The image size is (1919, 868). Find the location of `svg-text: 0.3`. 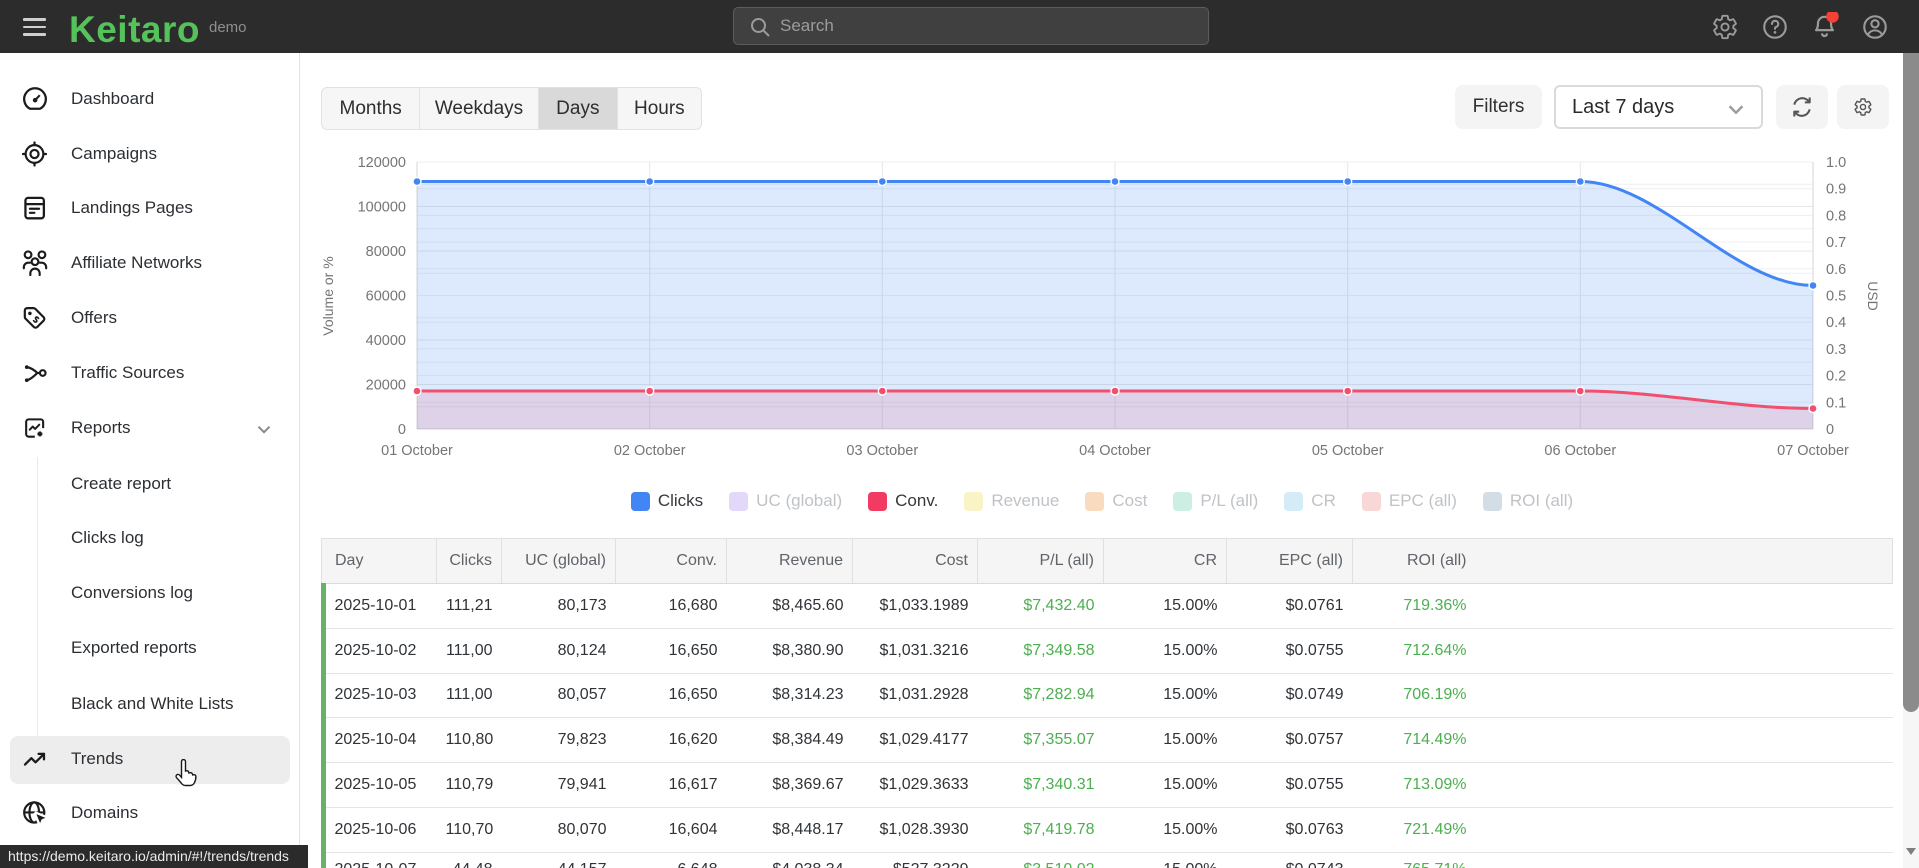

svg-text: 0.3 is located at coordinates (1836, 350).